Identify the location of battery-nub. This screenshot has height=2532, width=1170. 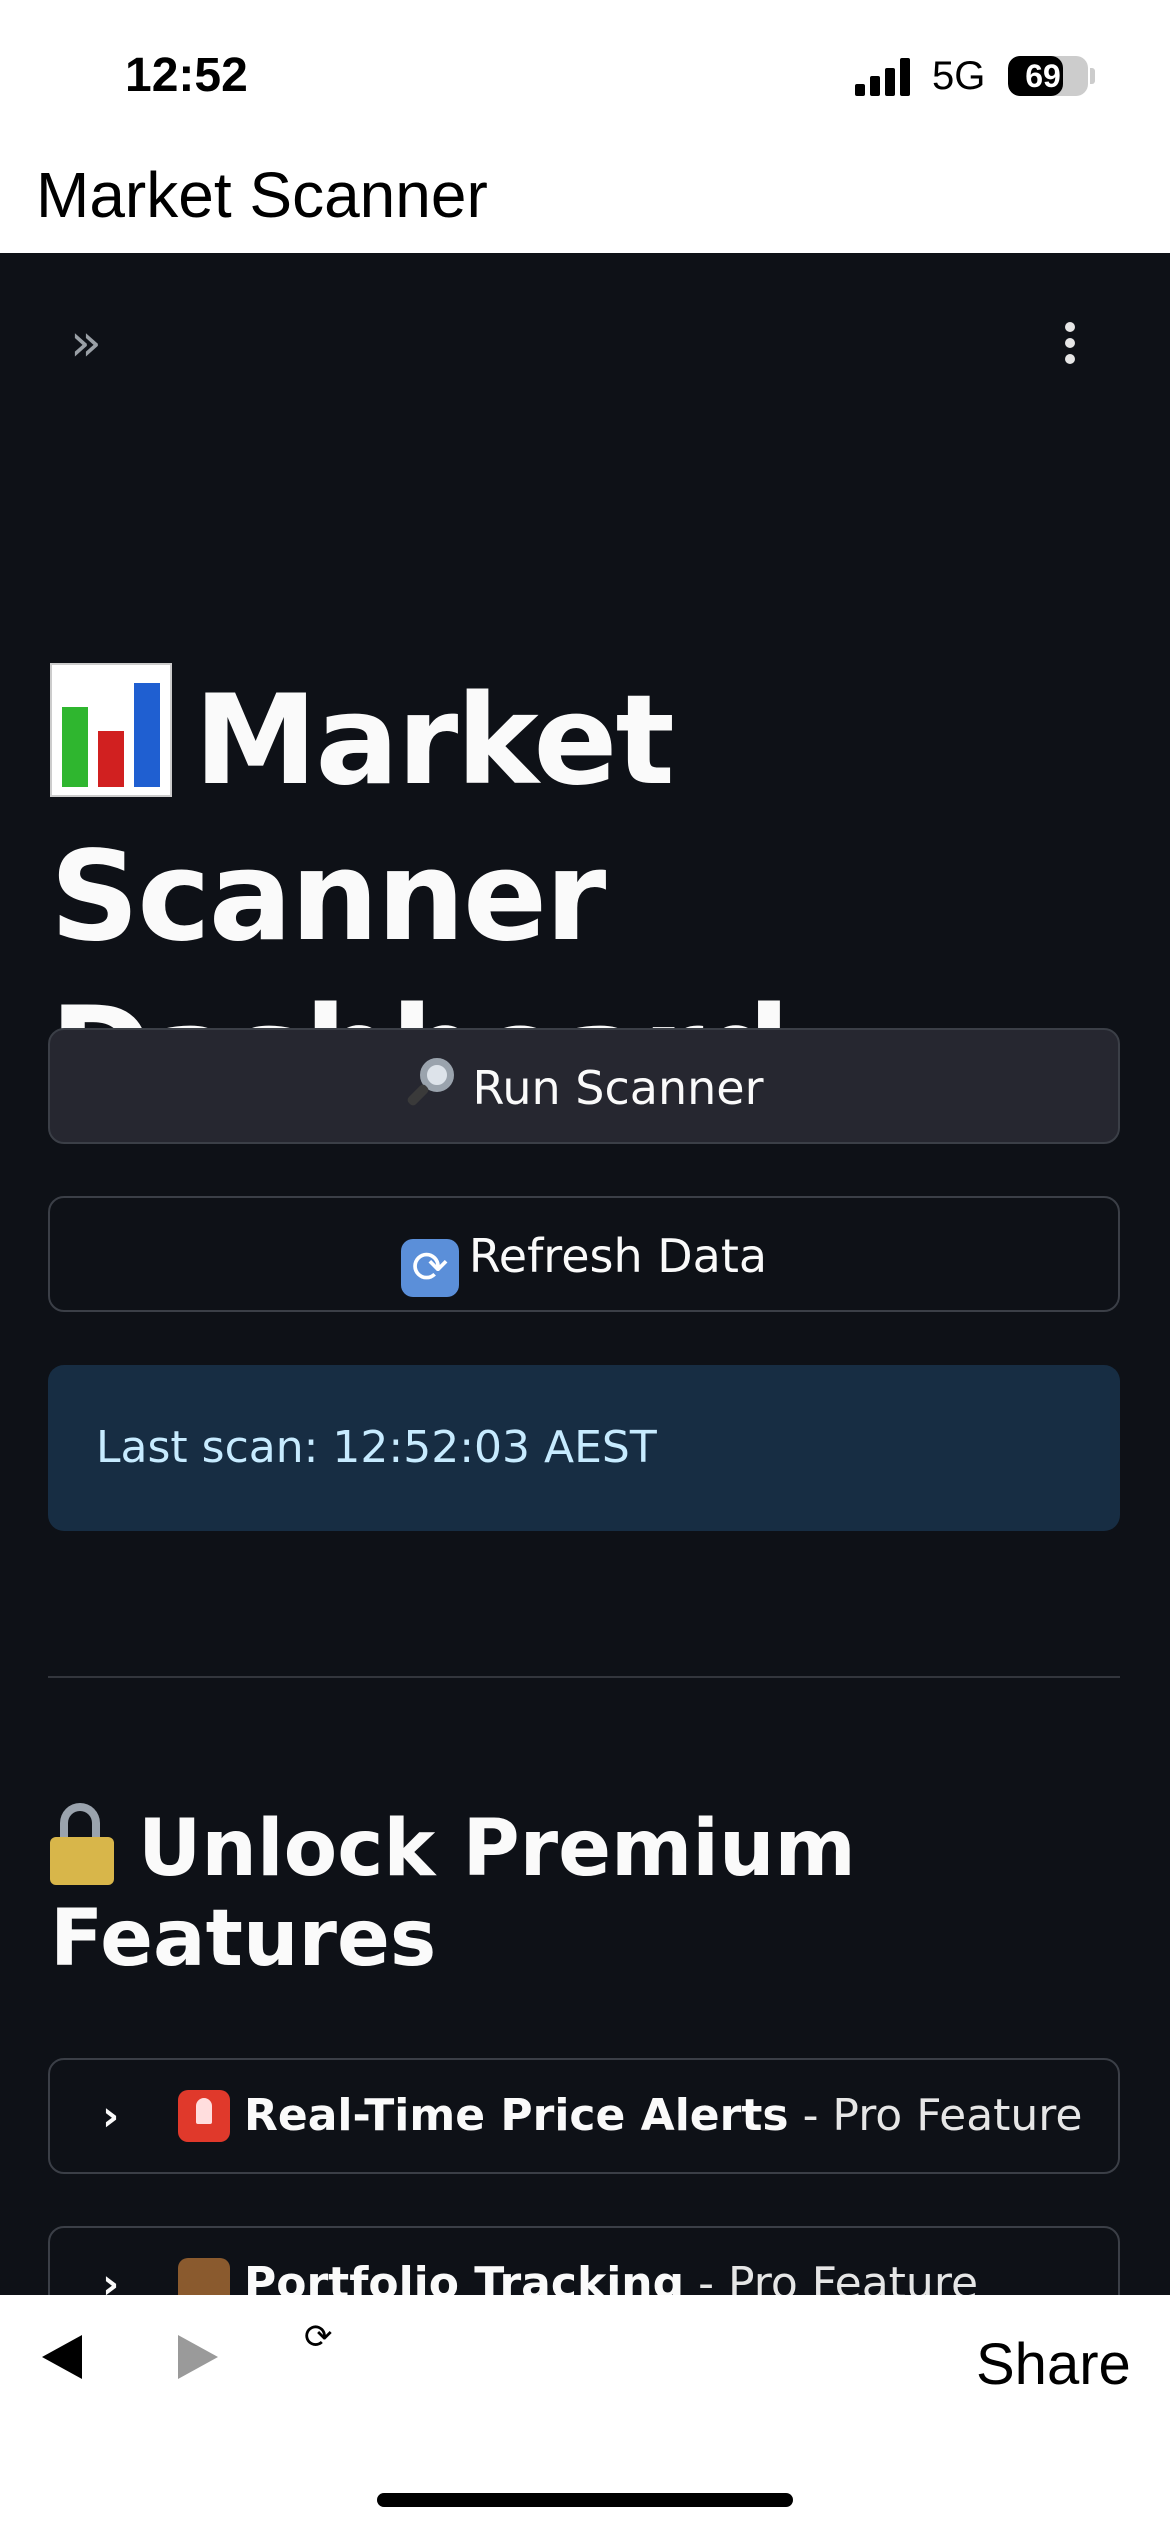
(1092, 76).